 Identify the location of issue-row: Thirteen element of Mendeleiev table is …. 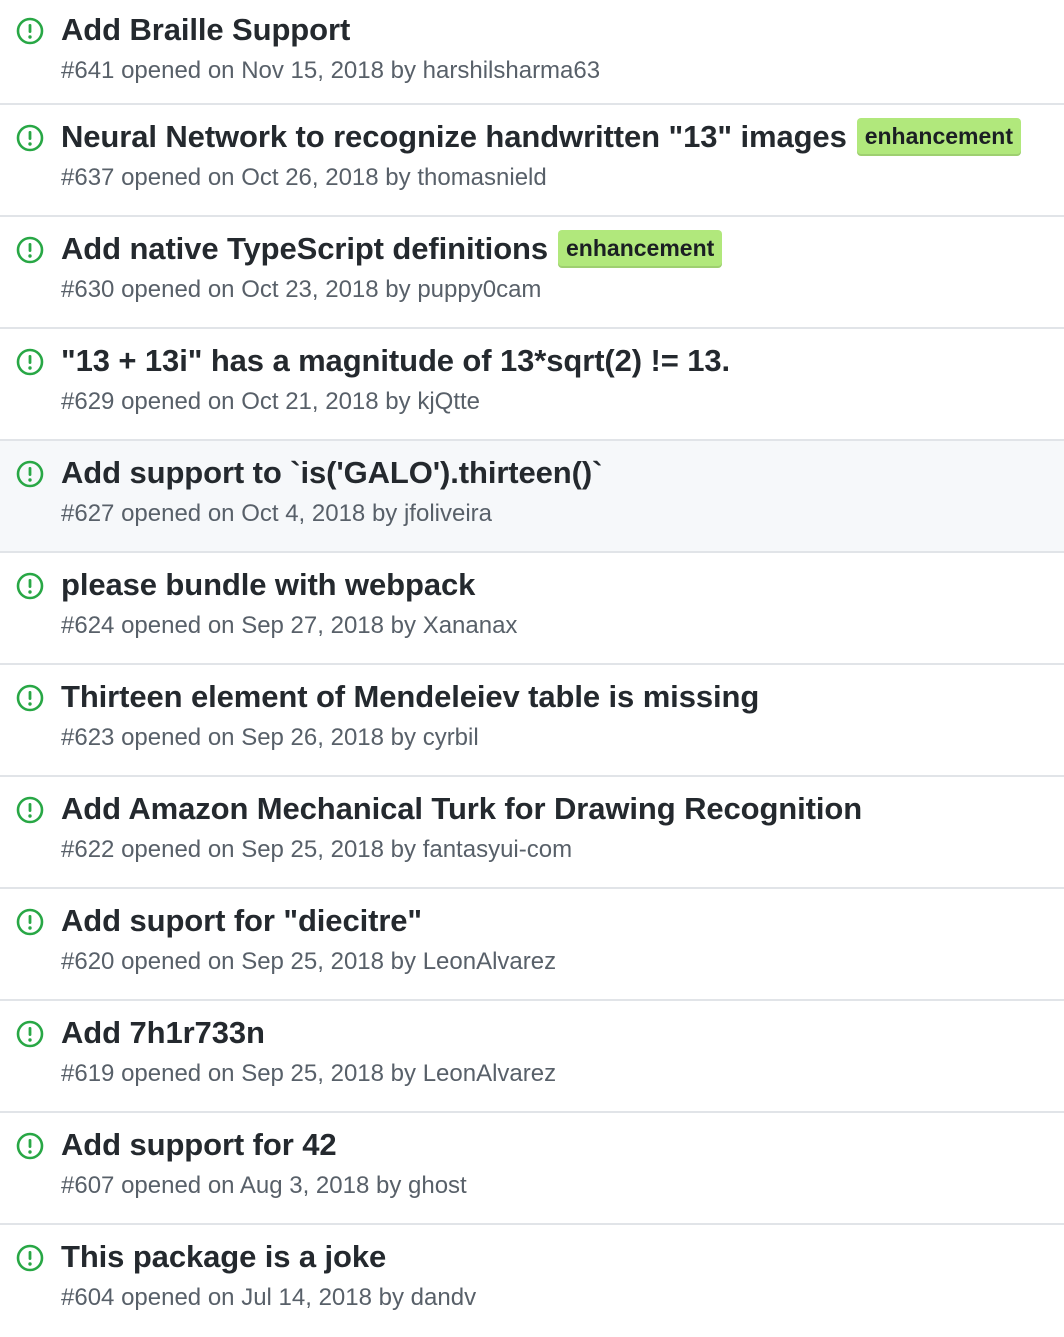
(532, 721).